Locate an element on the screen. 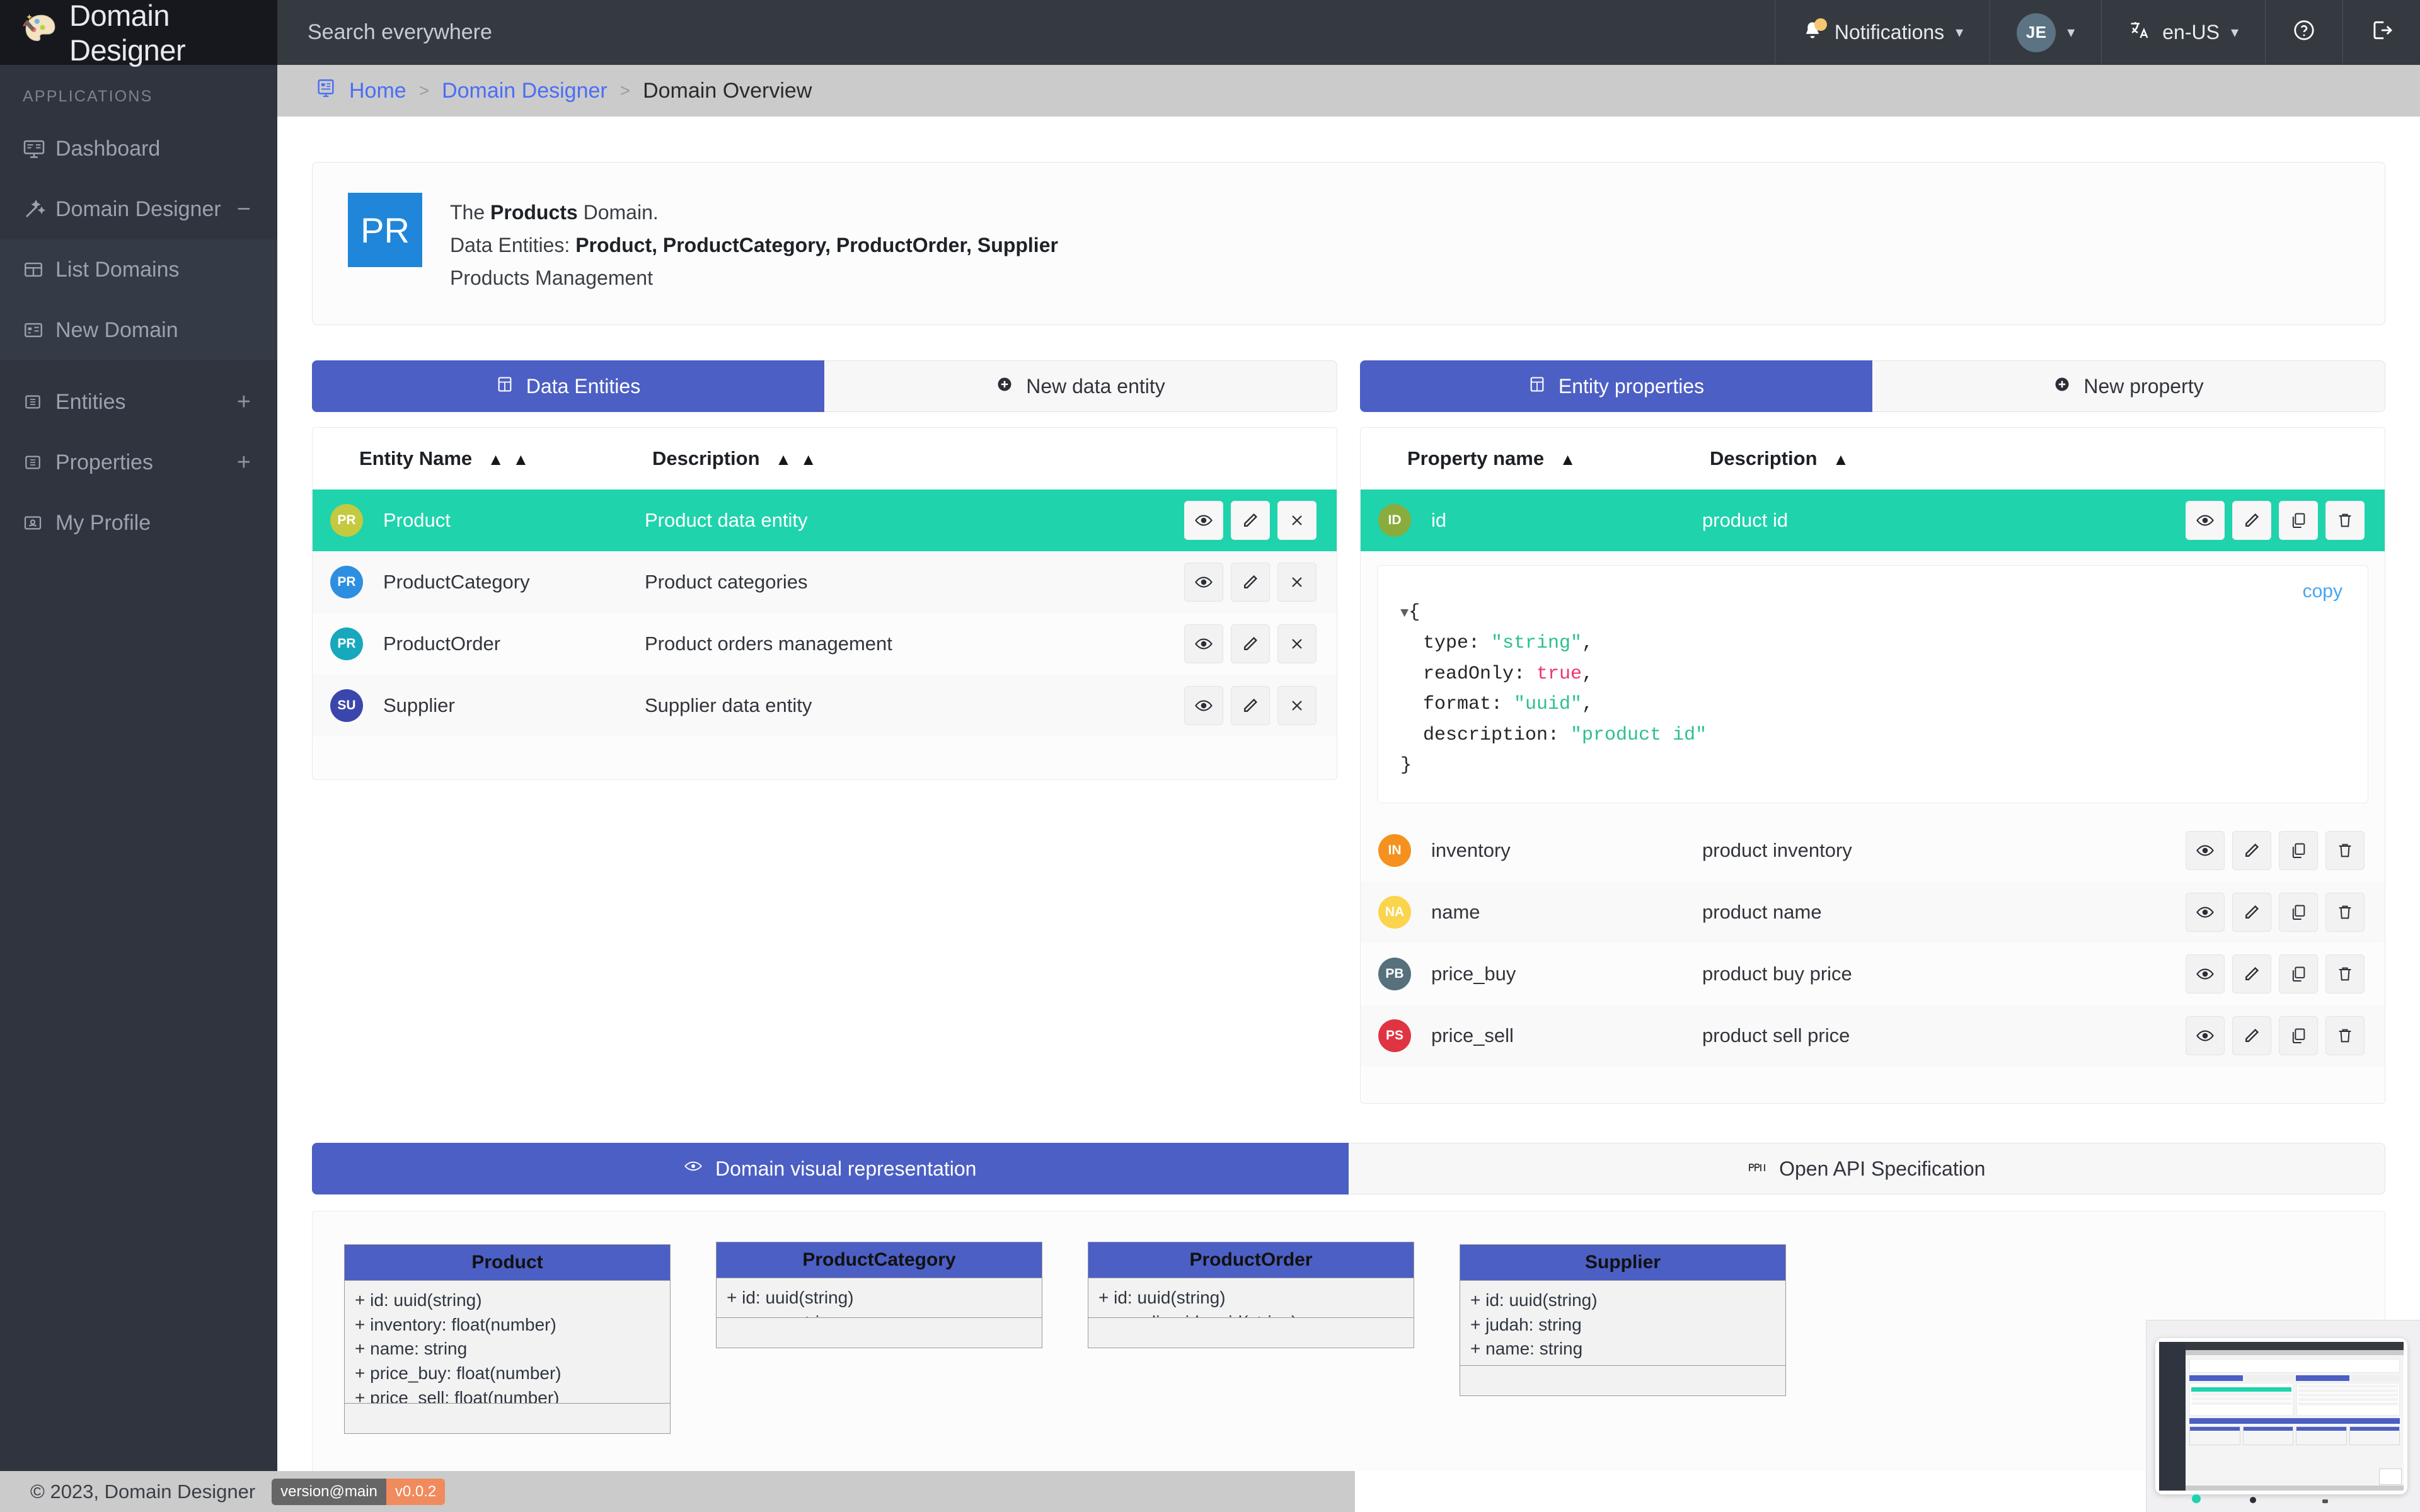  logout-button is located at coordinates (2381, 32).